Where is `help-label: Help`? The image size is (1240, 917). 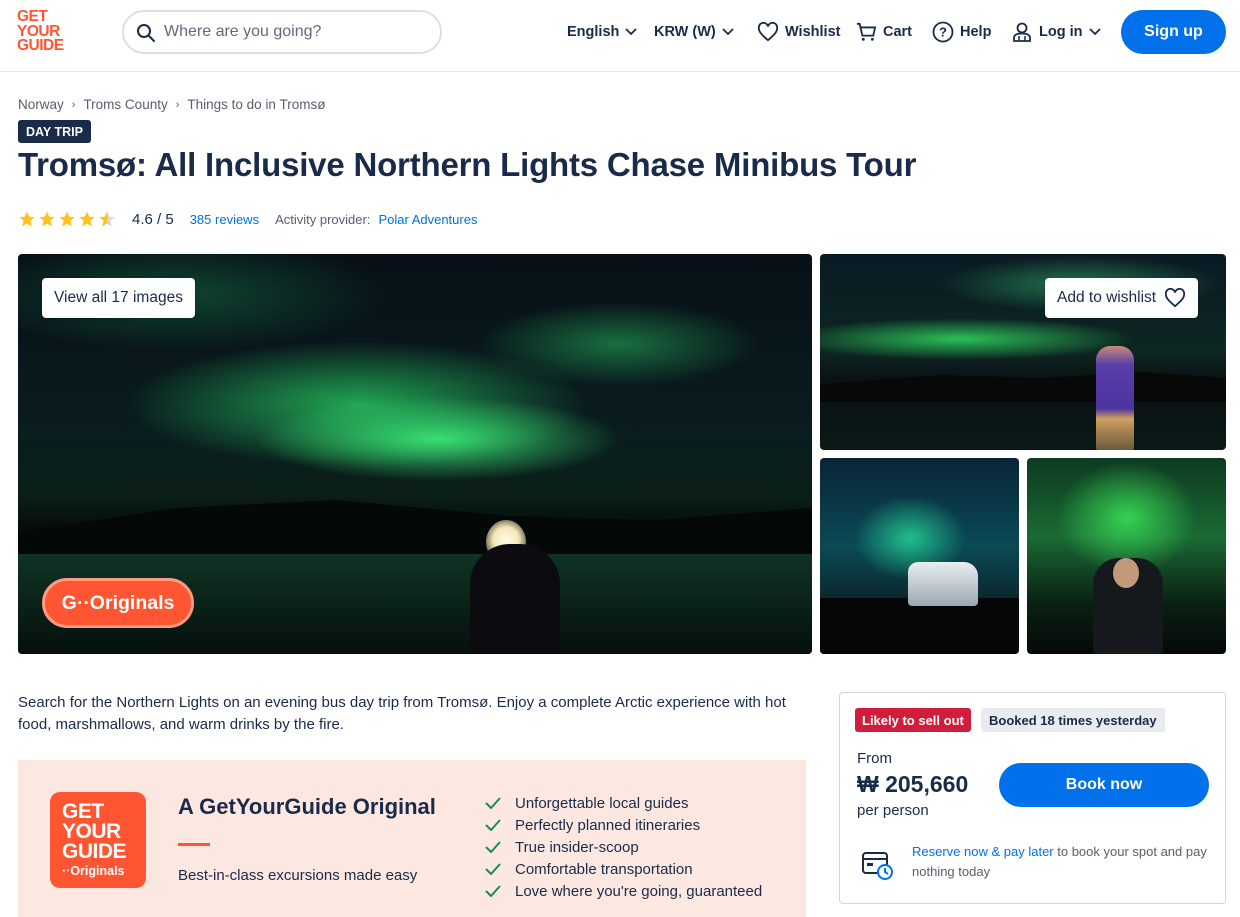
help-label: Help is located at coordinates (976, 32).